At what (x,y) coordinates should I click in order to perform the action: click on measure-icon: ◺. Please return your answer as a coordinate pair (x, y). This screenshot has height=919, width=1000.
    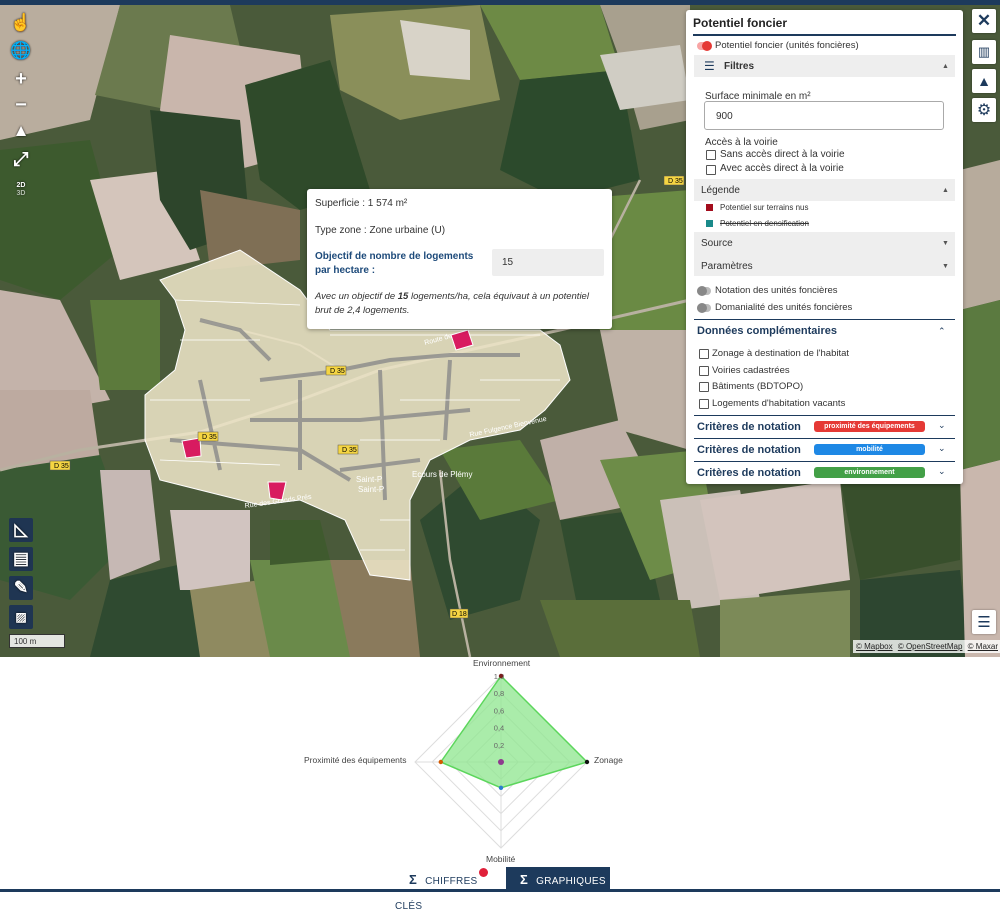
    Looking at the image, I should click on (21, 530).